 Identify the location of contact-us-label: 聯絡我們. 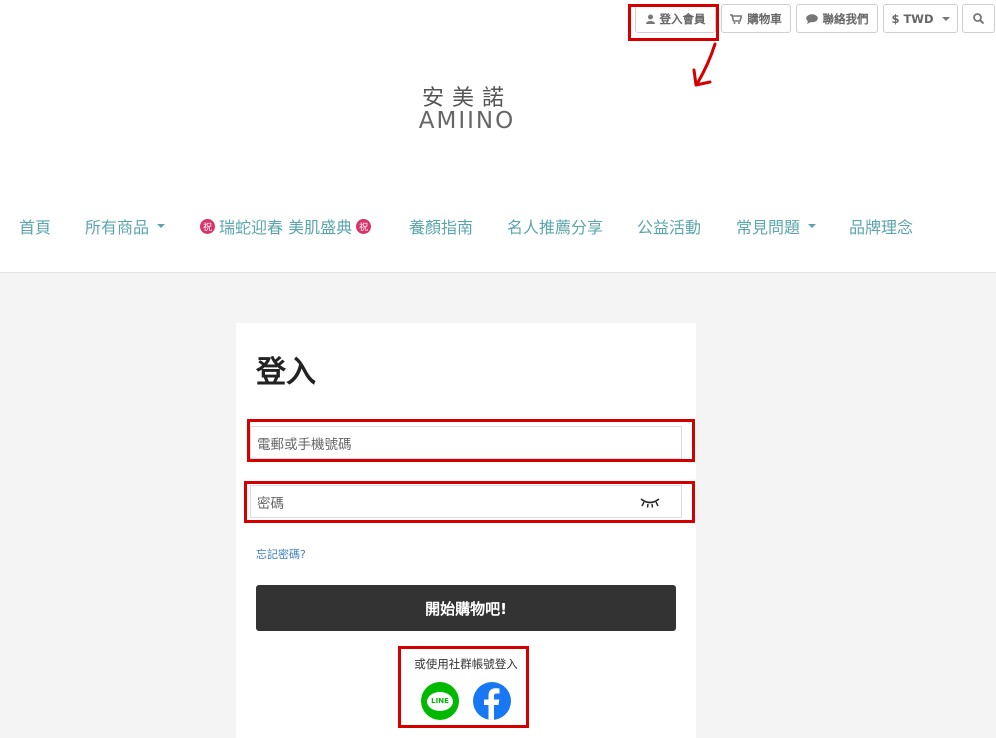
(845, 18).